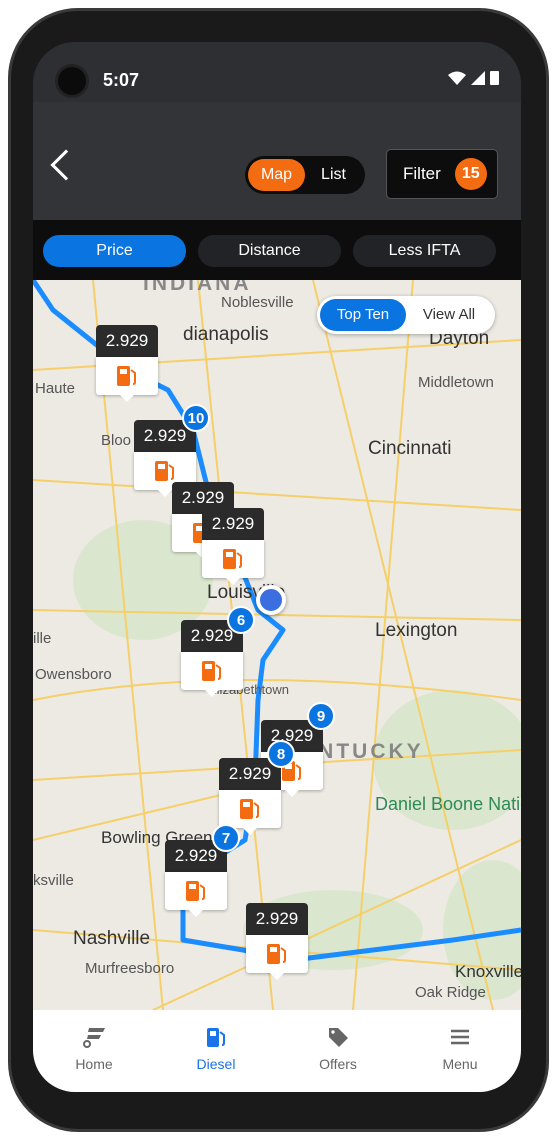 This screenshot has width=557, height=1139. What do you see at coordinates (460, 1064) in the screenshot?
I see `nav-label: Menu` at bounding box center [460, 1064].